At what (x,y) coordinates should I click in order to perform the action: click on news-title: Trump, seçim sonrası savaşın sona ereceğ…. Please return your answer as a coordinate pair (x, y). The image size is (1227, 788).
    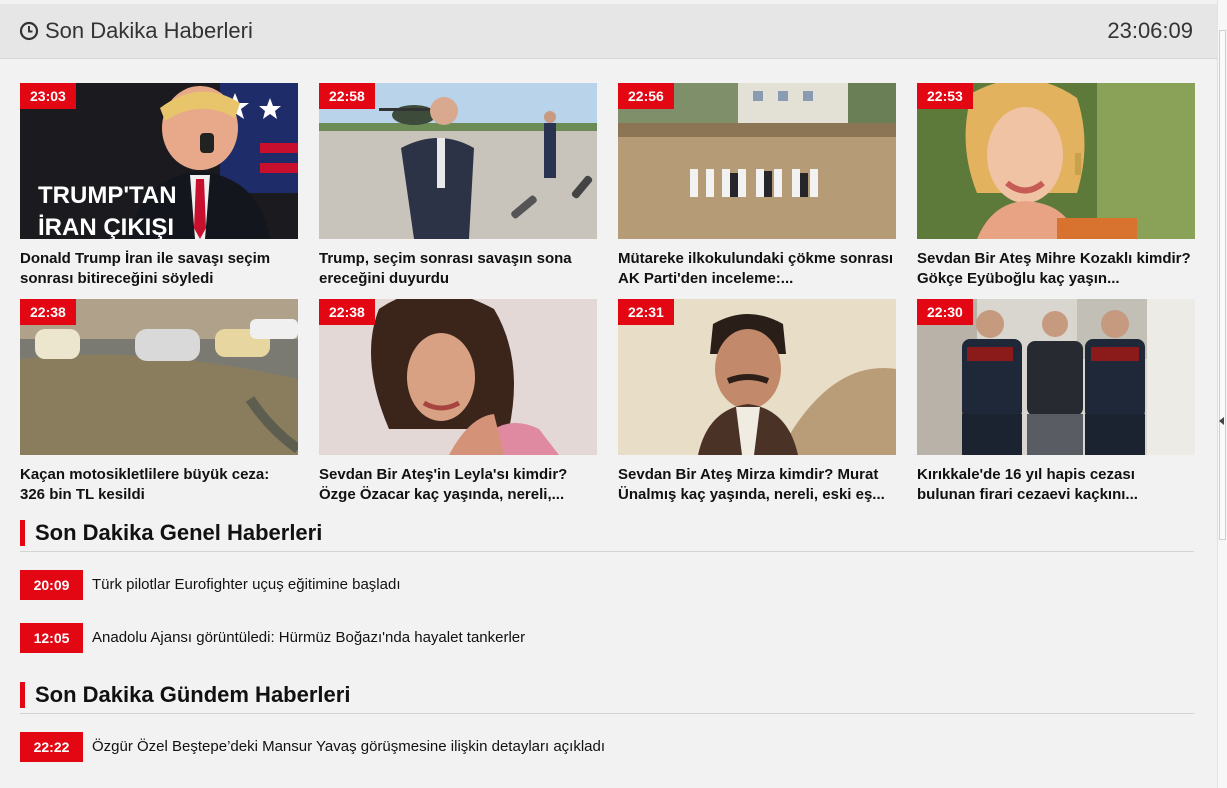
    Looking at the image, I should click on (458, 269).